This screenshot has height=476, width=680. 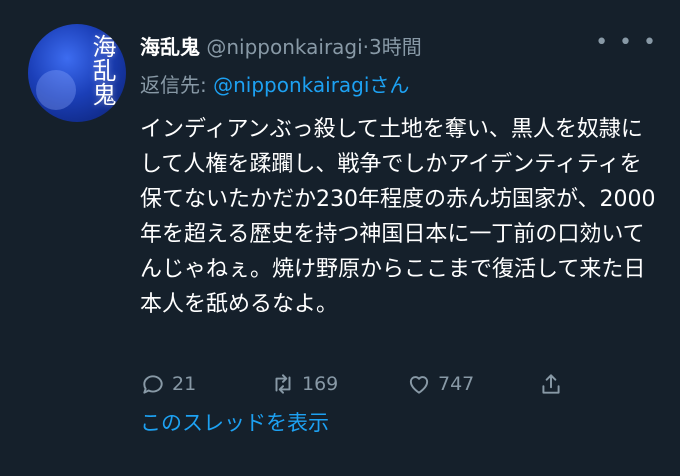 I want to click on share-icon, so click(x=551, y=384).